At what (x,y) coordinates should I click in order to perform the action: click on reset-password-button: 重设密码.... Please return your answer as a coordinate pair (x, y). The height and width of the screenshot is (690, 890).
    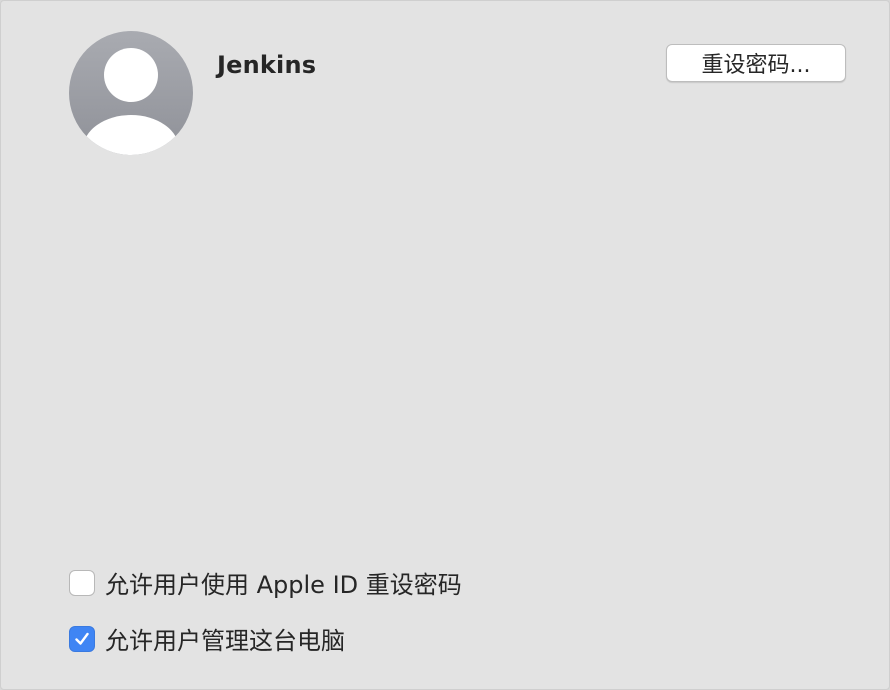
    Looking at the image, I should click on (756, 63).